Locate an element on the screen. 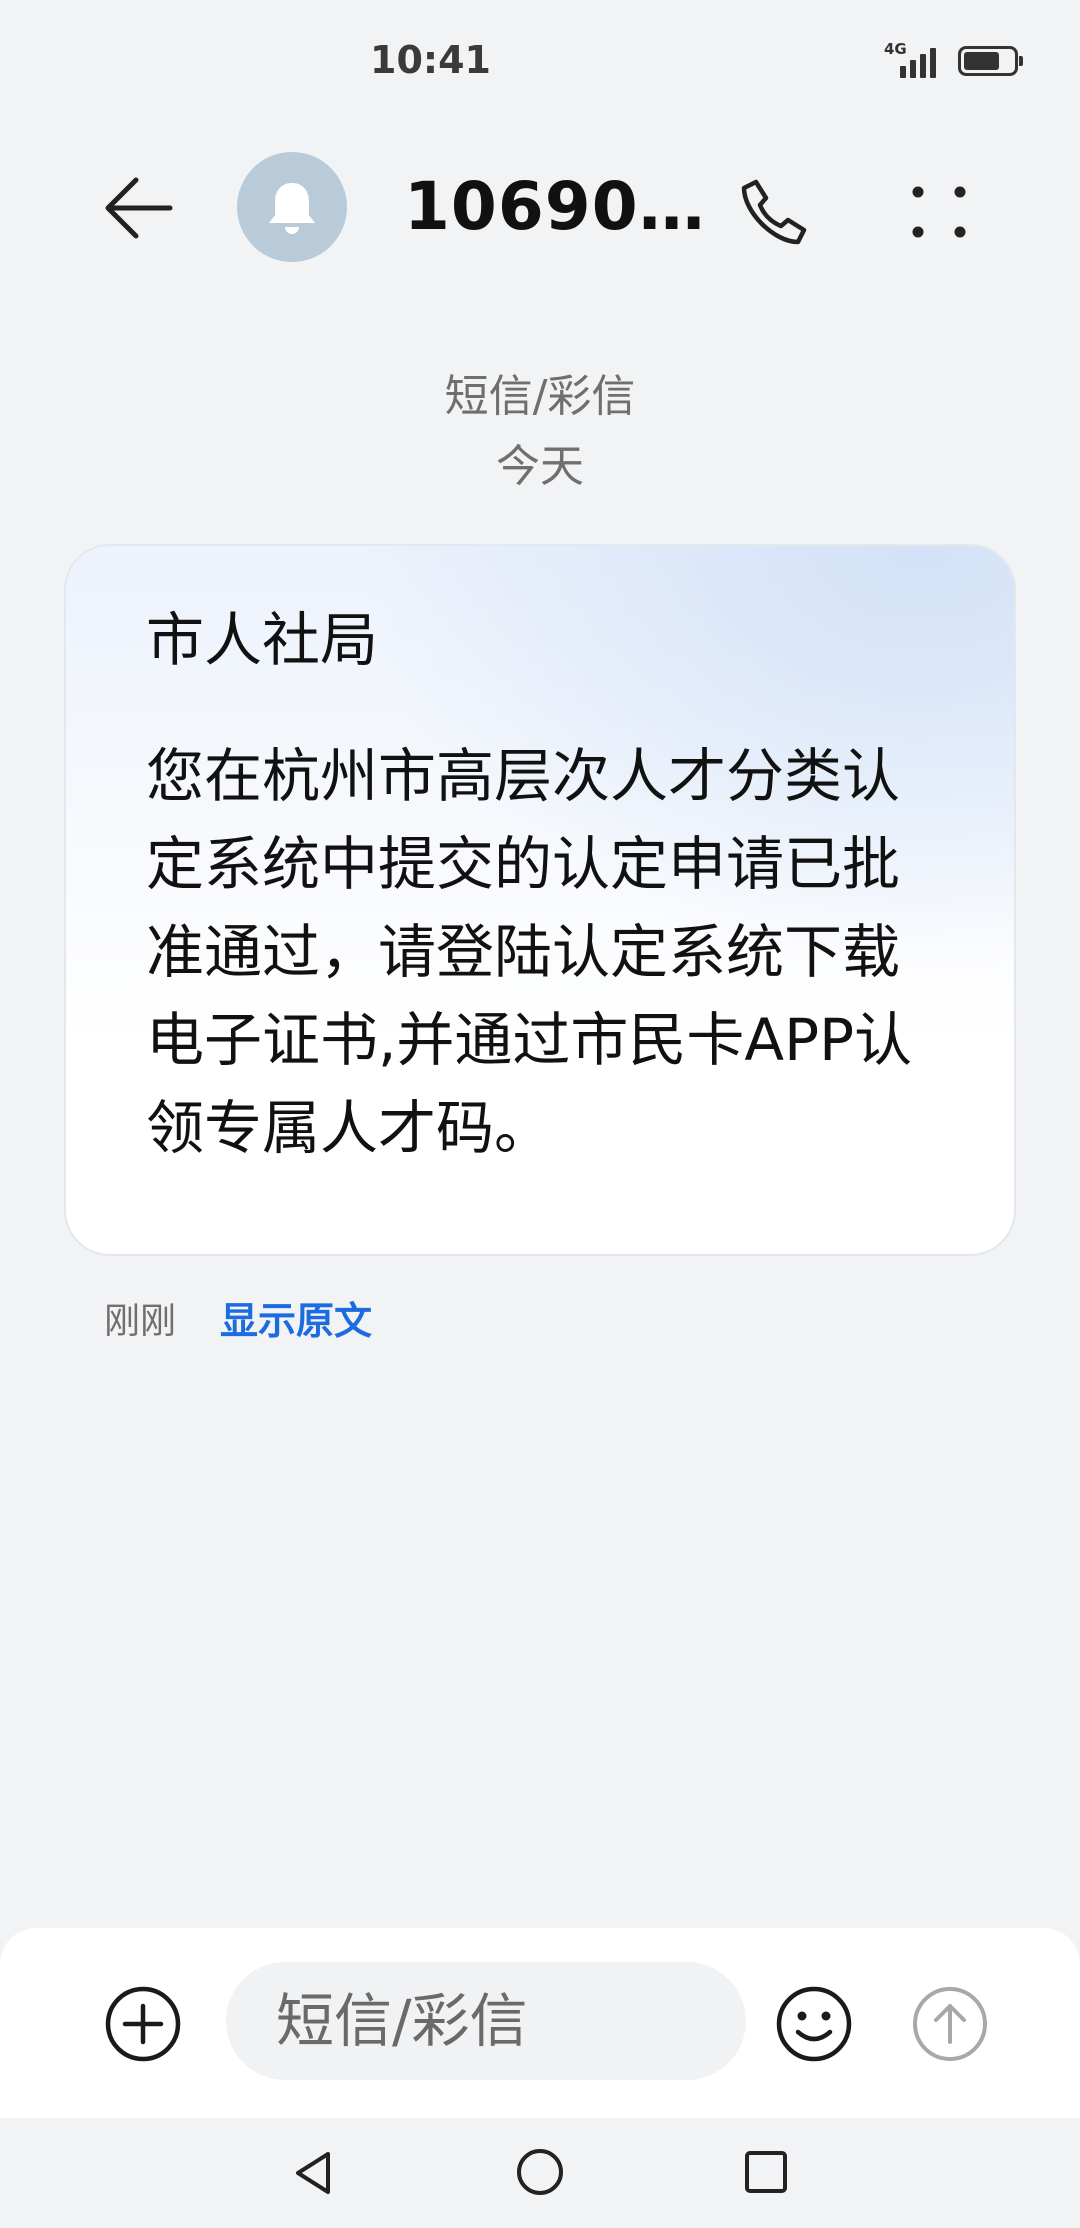 Image resolution: width=1080 pixels, height=2228 pixels. circle-home-icon is located at coordinates (540, 2172).